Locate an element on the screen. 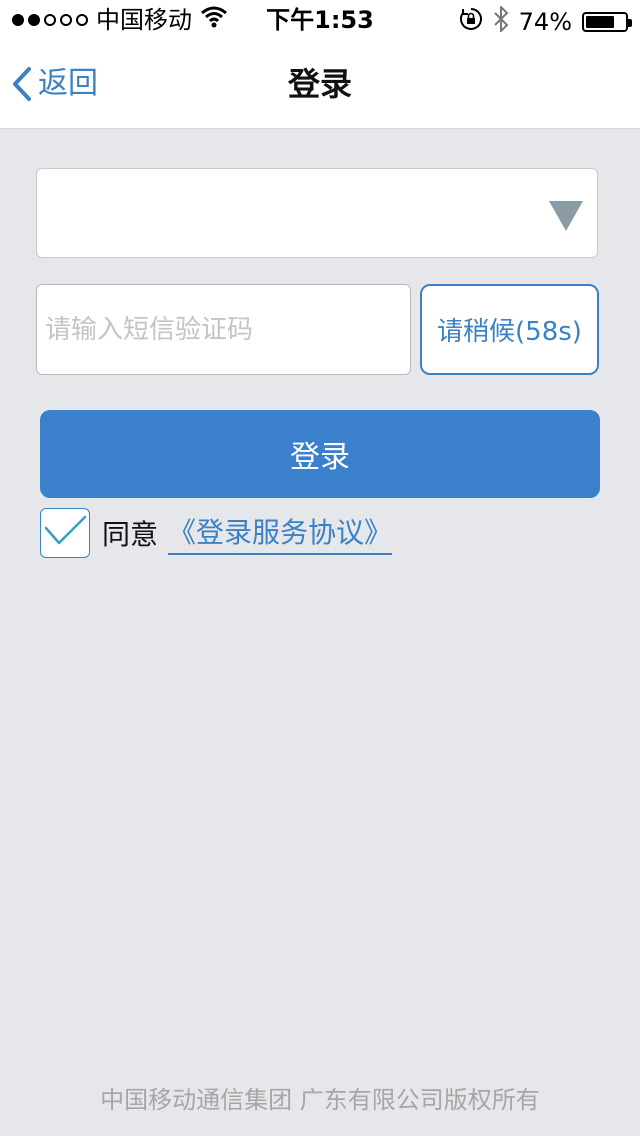 This screenshot has width=640, height=1136. phone-number-select is located at coordinates (317, 213).